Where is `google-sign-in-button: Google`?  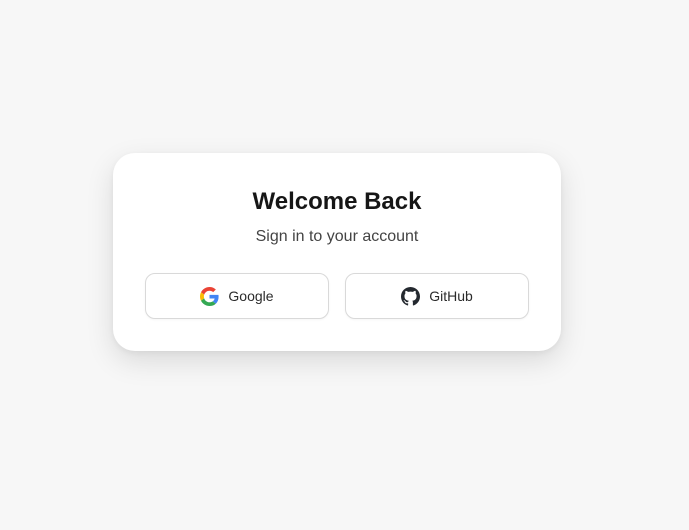
google-sign-in-button: Google is located at coordinates (237, 296).